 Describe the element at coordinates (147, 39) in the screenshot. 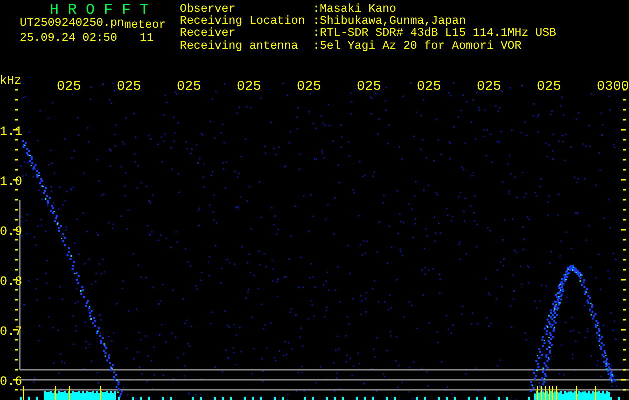

I see `echo-count: 11` at that location.